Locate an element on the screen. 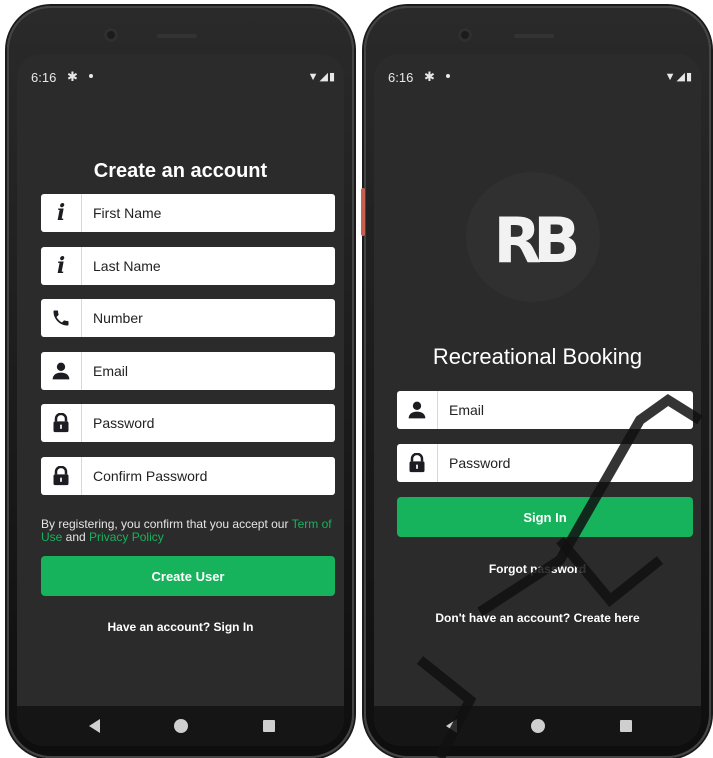  page-title: Create an account is located at coordinates (180, 171).